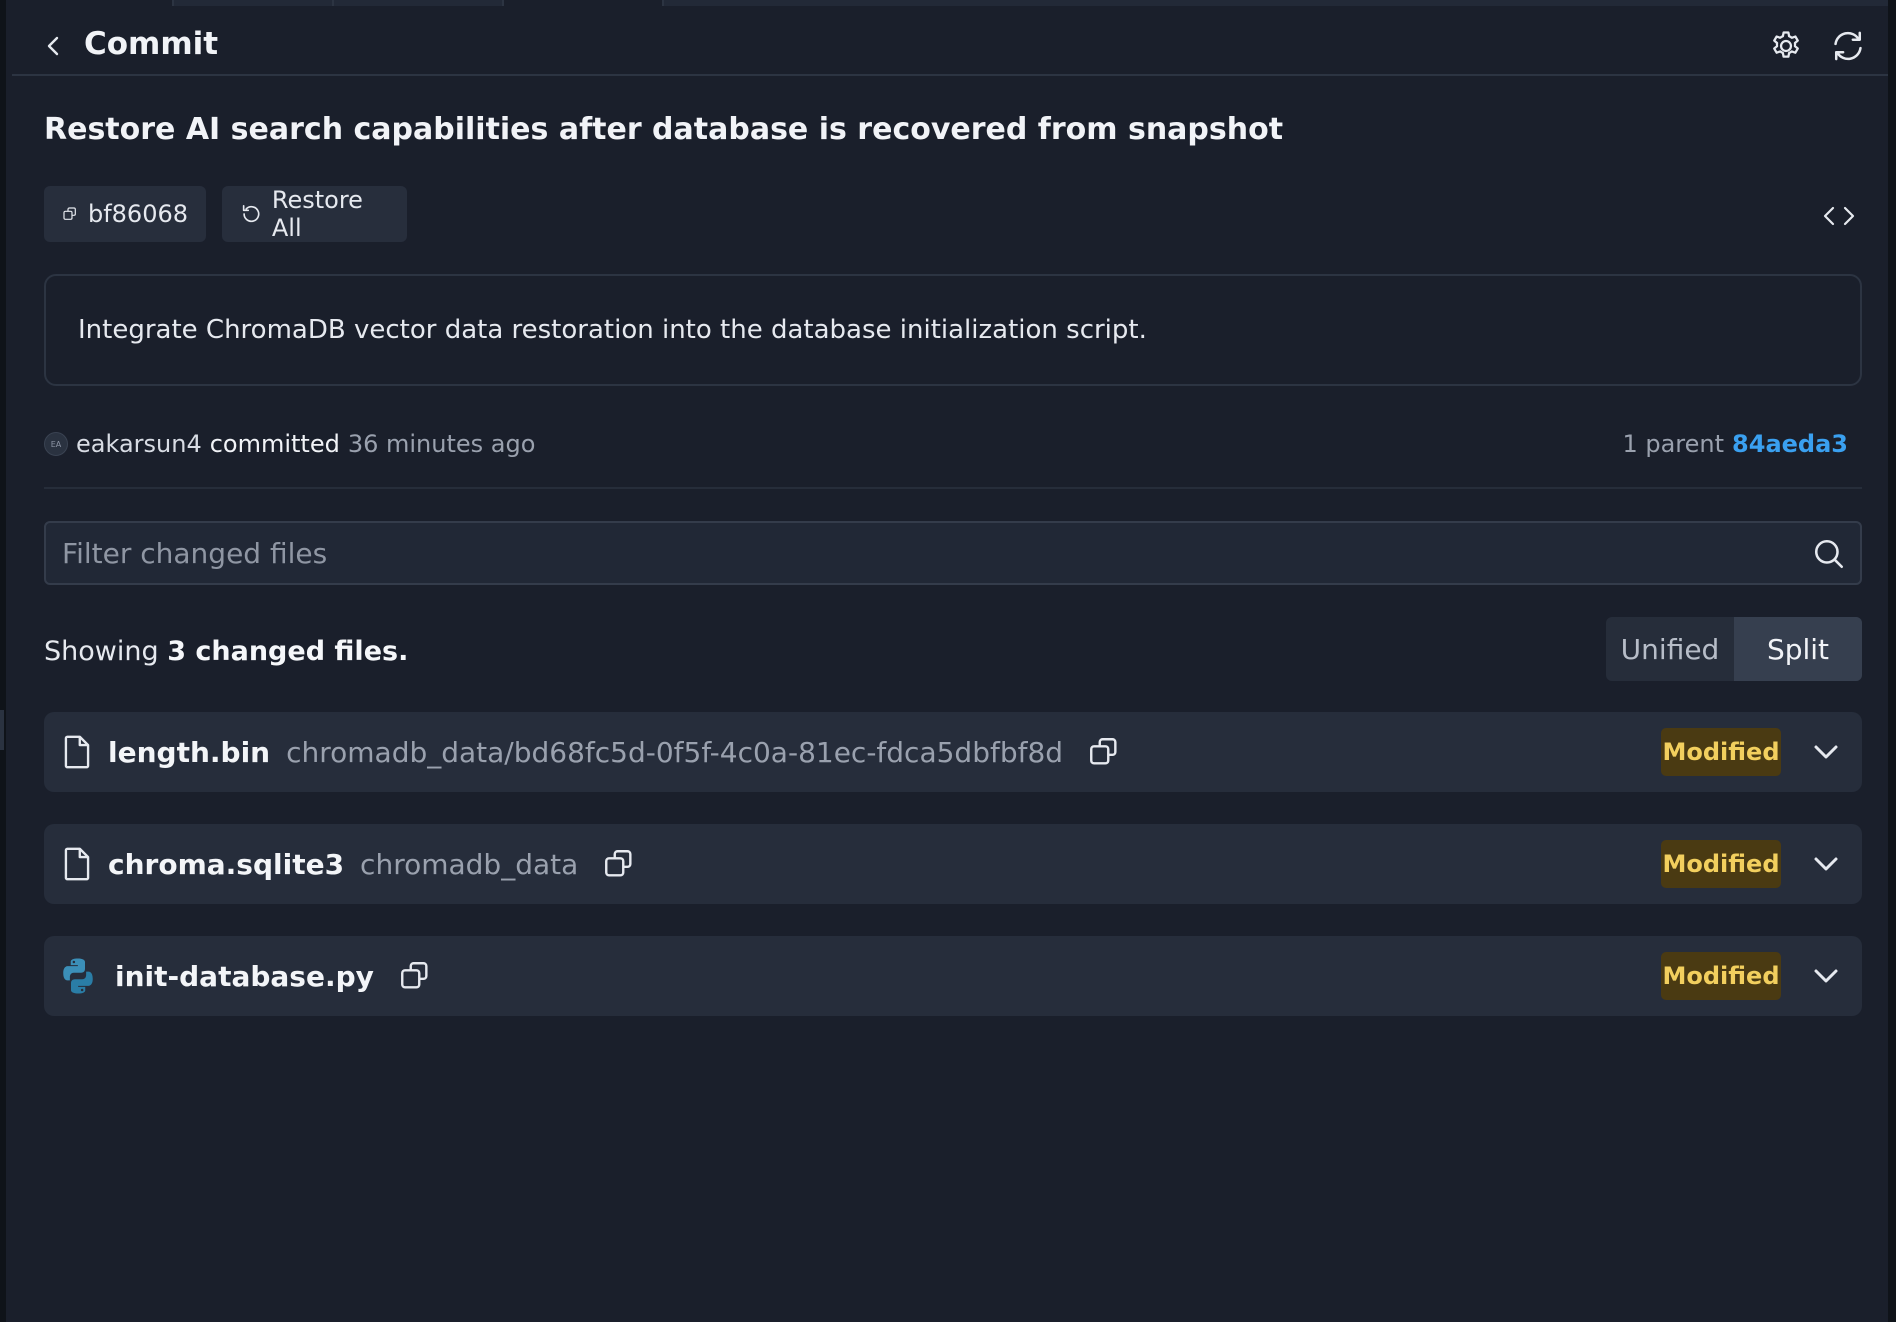 The image size is (1896, 1322). What do you see at coordinates (139, 444) in the screenshot?
I see `author-name: eakarsun4` at bounding box center [139, 444].